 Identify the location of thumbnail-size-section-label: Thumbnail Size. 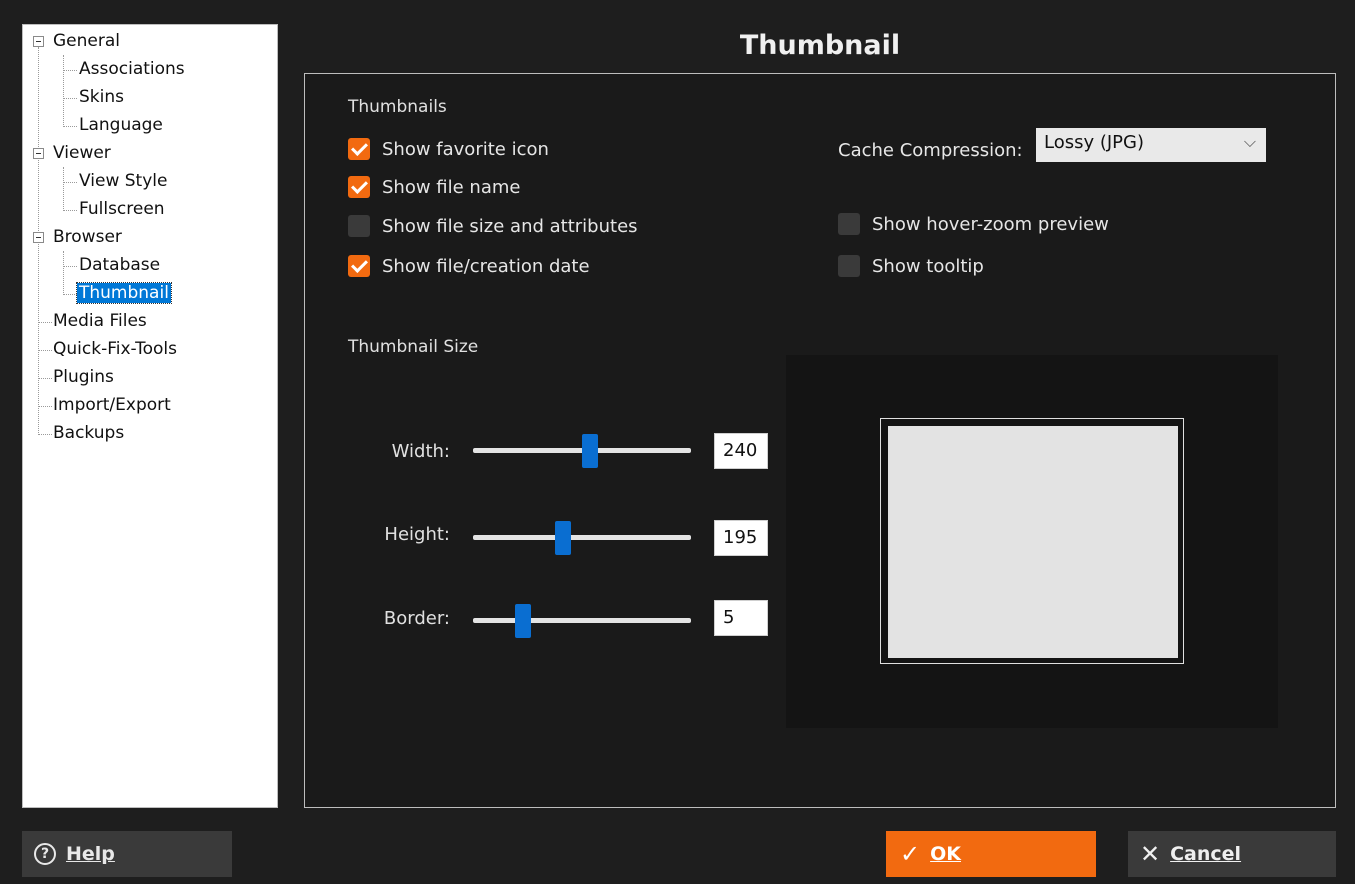
(413, 347).